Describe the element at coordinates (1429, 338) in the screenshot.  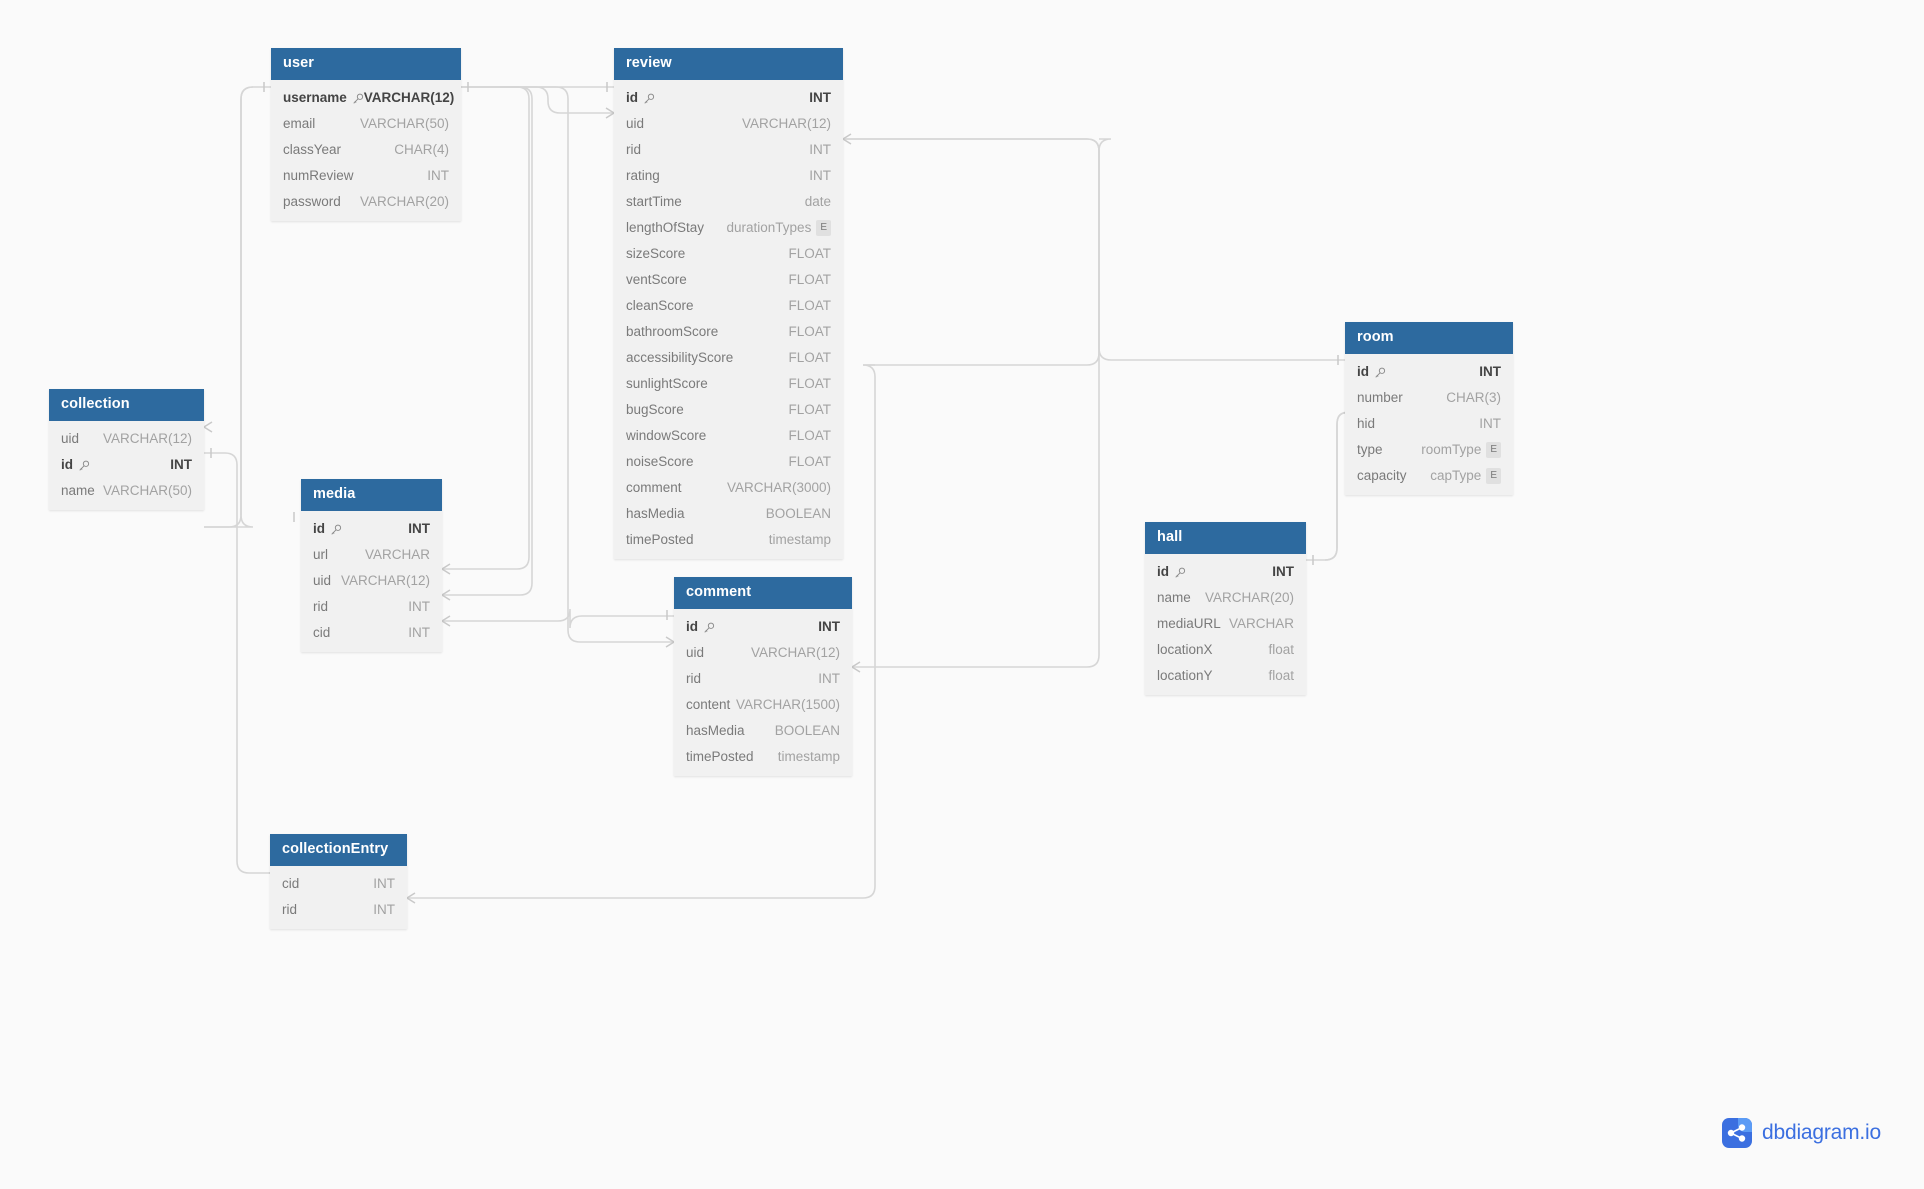
I see `table-header-room: room` at that location.